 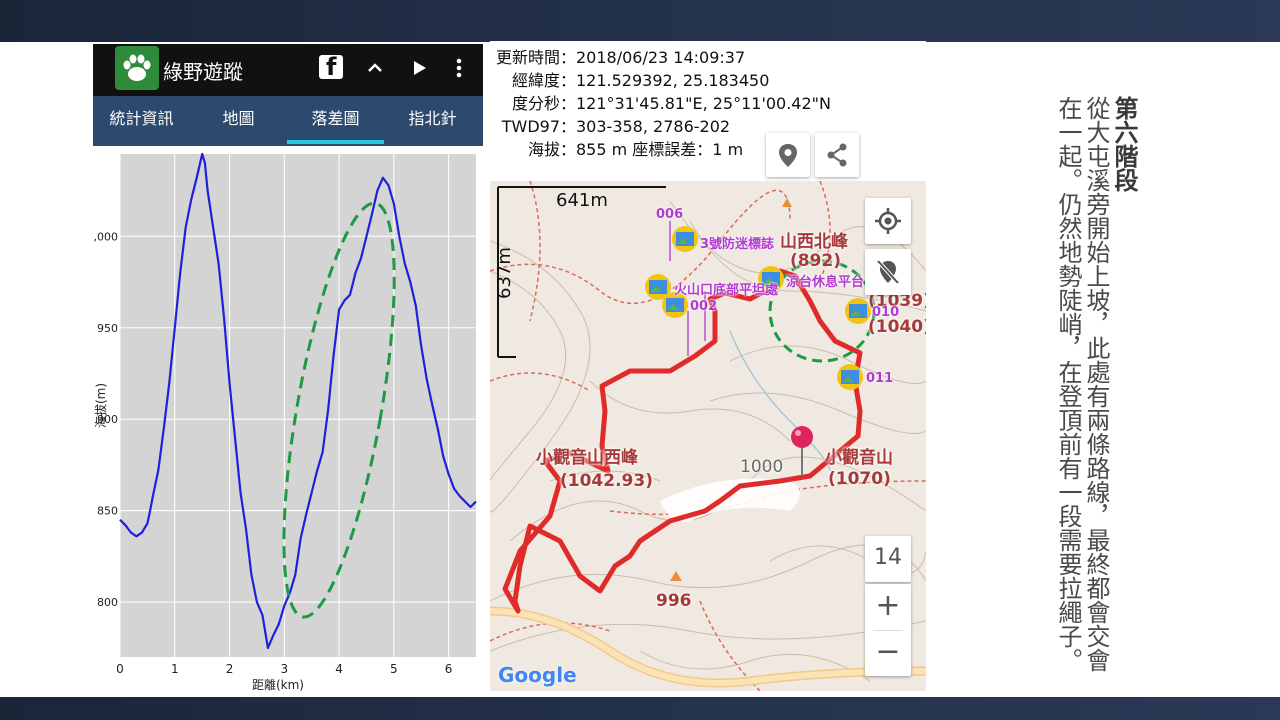 What do you see at coordinates (640, 80) in the screenshot?
I see `info-lat-lng: 經緯度：121.529392, 25.183450` at bounding box center [640, 80].